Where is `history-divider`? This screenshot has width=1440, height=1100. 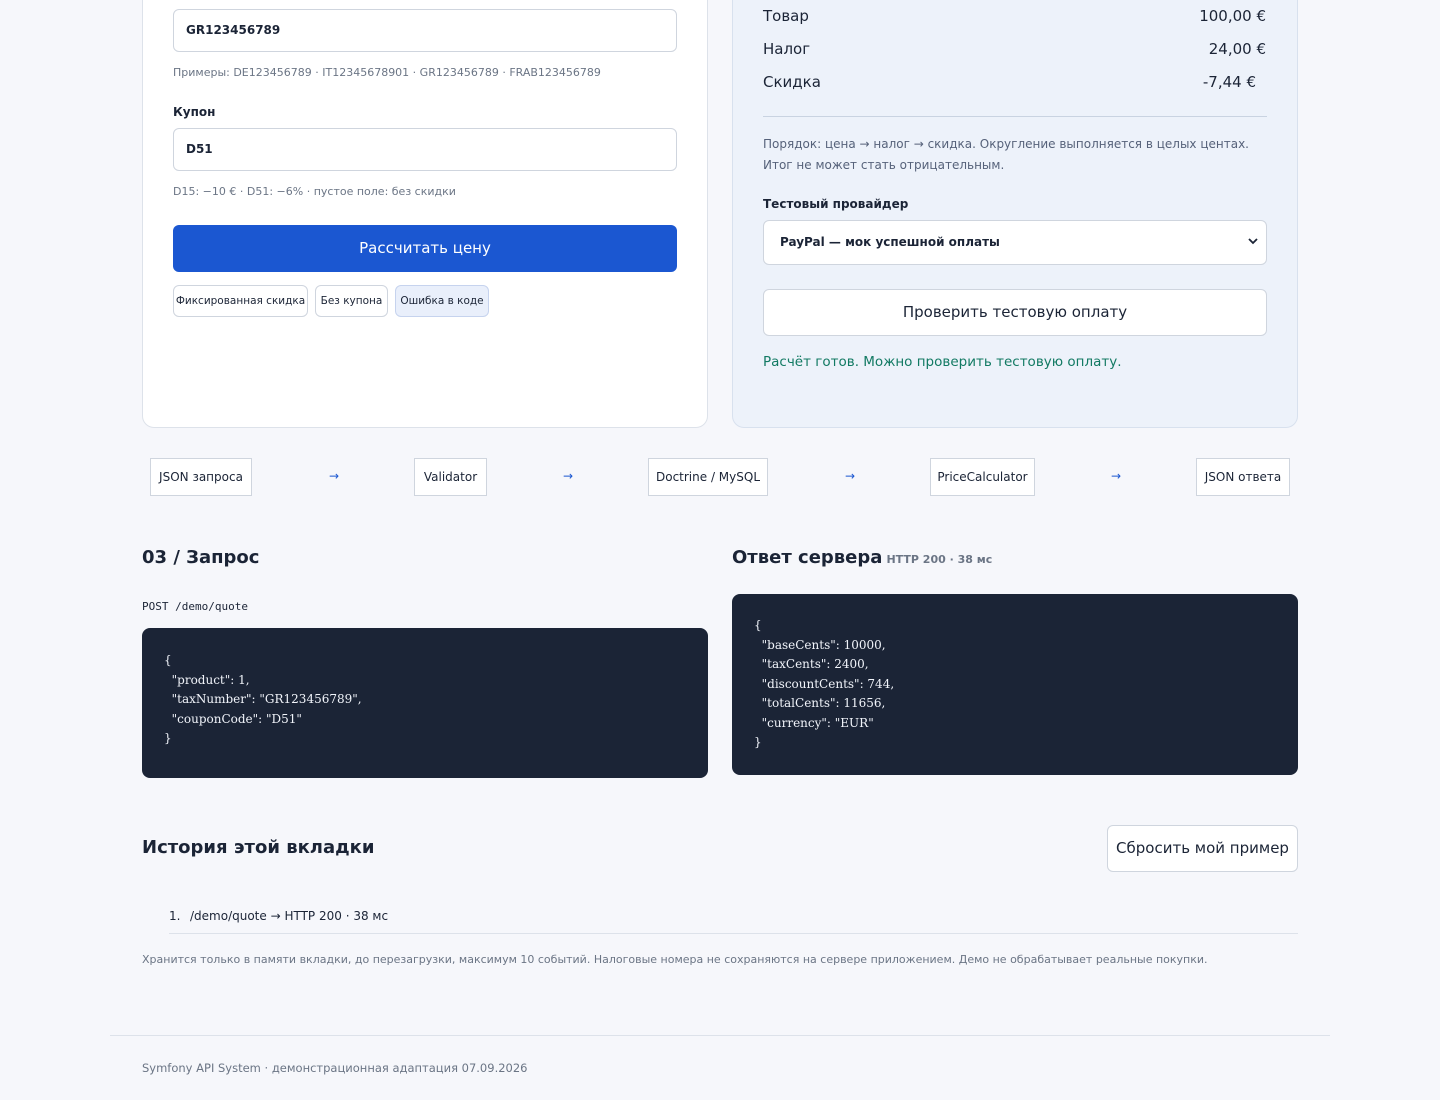
history-divider is located at coordinates (733, 933).